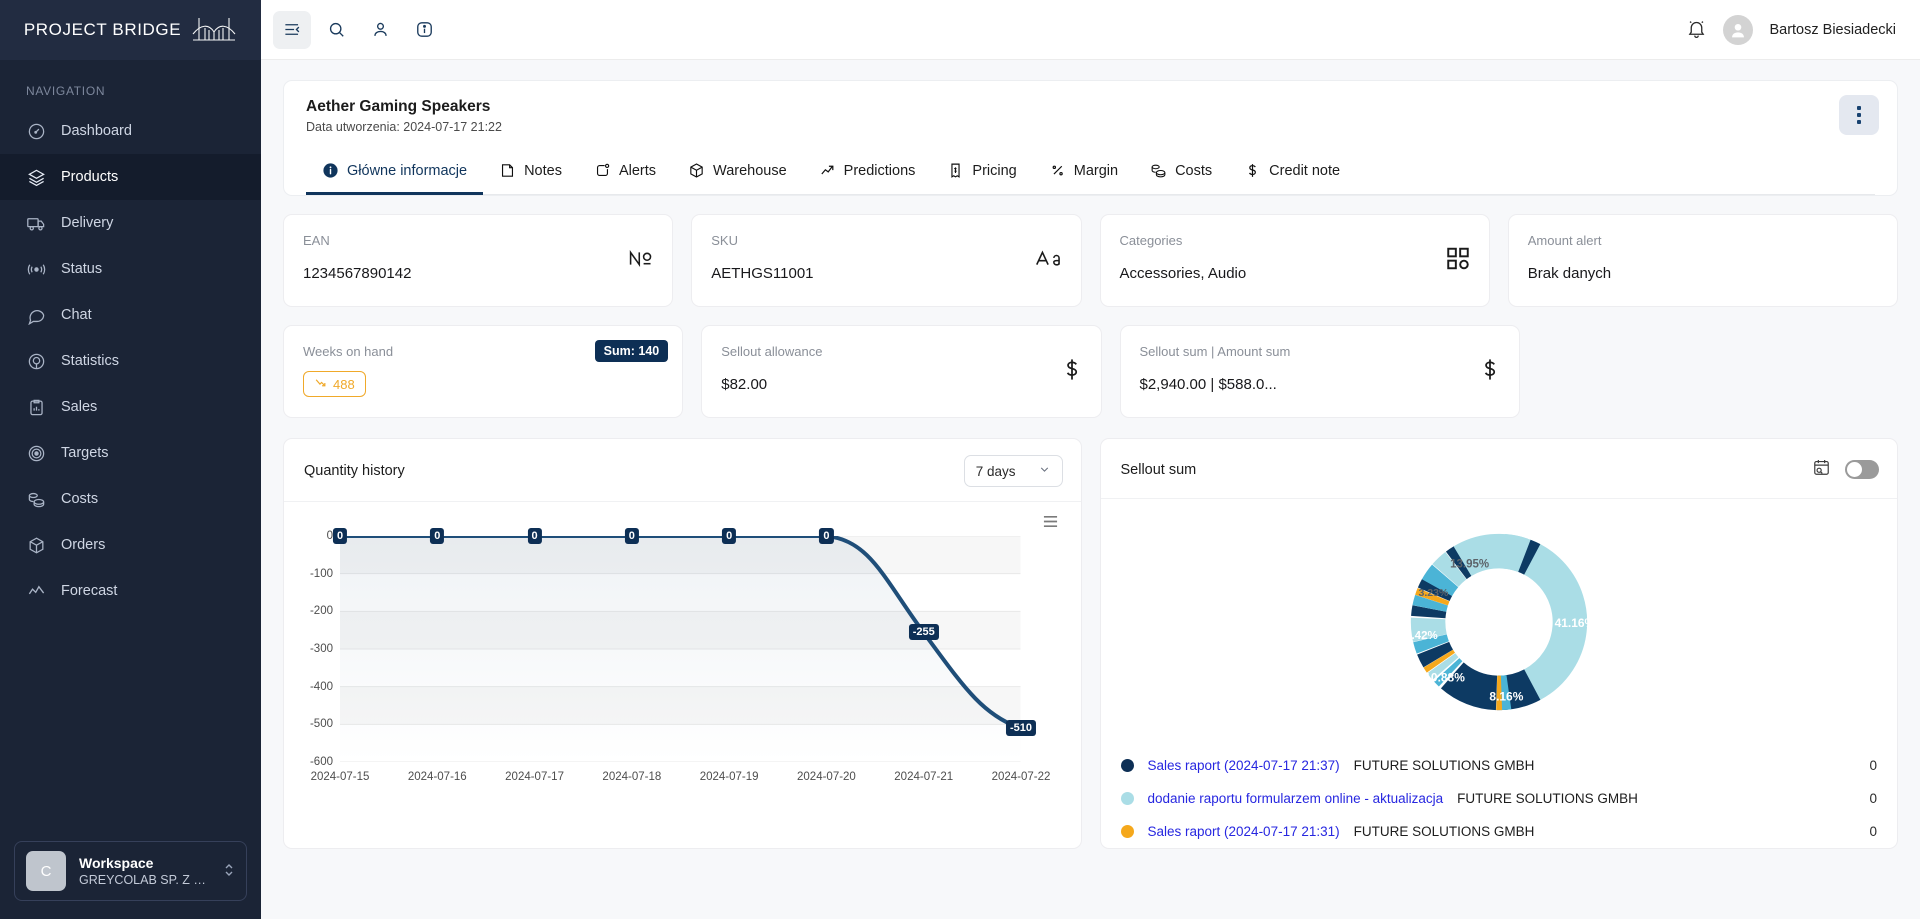 This screenshot has height=919, width=1920. Describe the element at coordinates (36, 591) in the screenshot. I see `trend-line-icon` at that location.